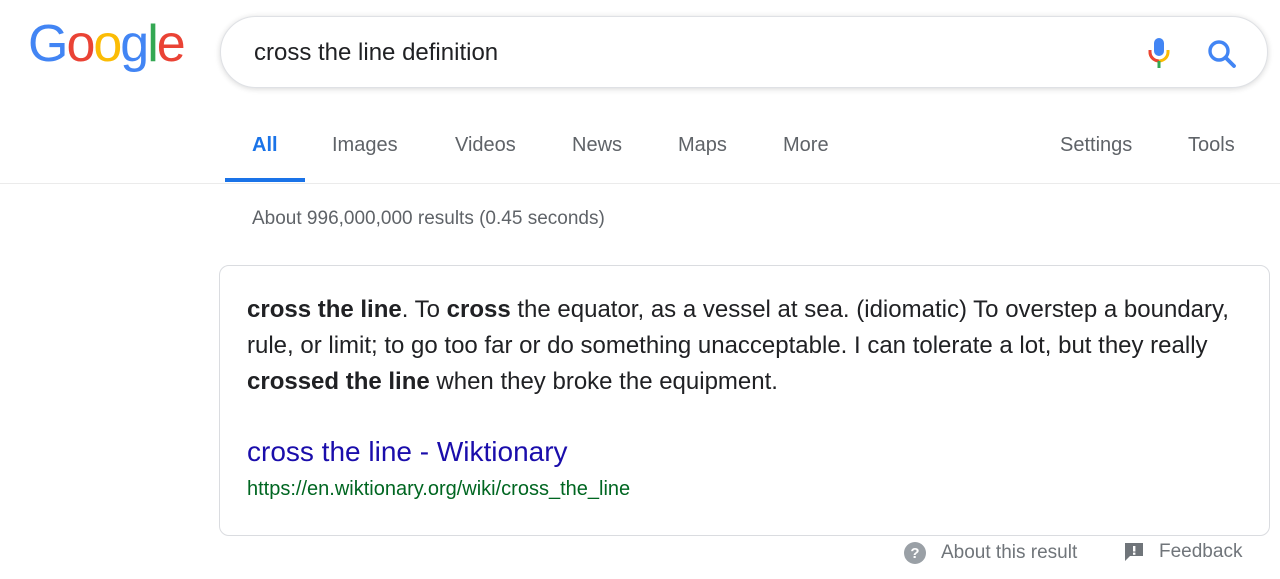 This screenshot has height=579, width=1280. I want to click on definition-term: cross the line, so click(324, 309).